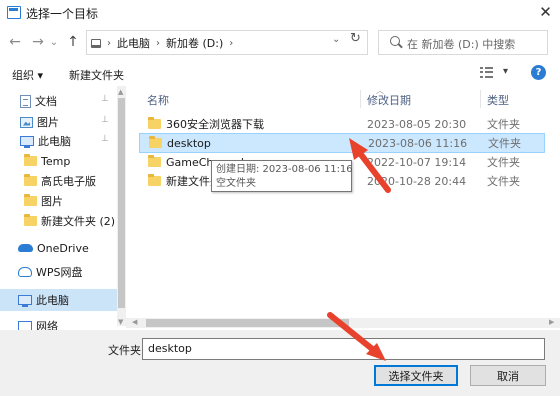 The width and height of the screenshot is (560, 396). I want to click on file-name: 360安全浏览器下载, so click(215, 124).